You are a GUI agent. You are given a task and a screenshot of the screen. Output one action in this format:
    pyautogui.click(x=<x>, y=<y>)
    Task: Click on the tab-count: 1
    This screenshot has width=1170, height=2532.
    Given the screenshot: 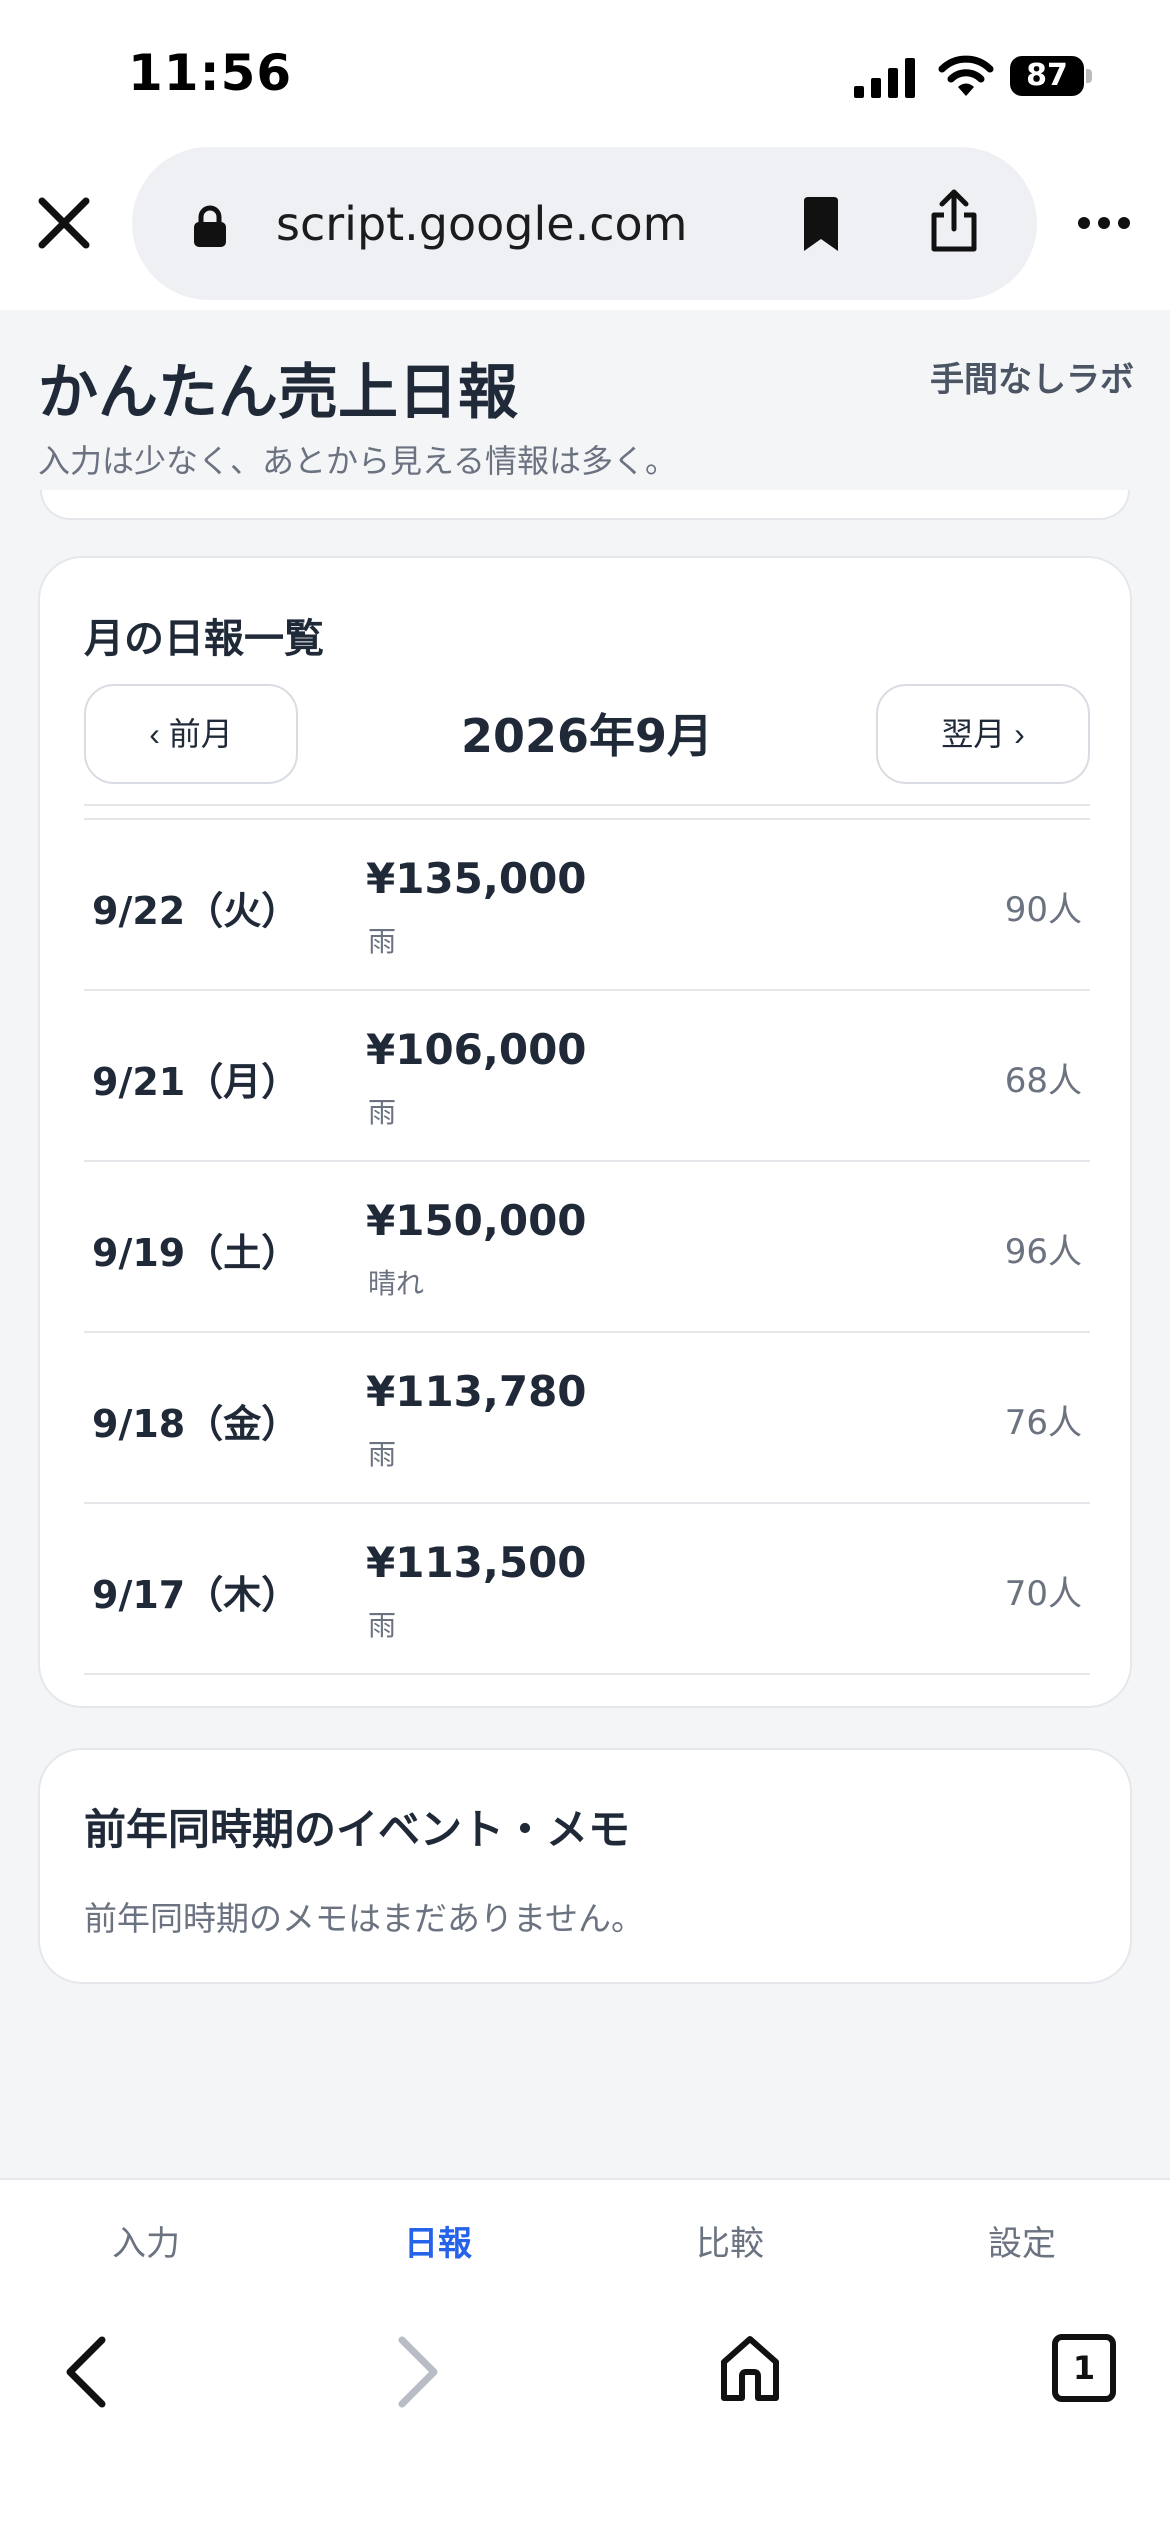 What is the action you would take?
    pyautogui.click(x=1084, y=2368)
    